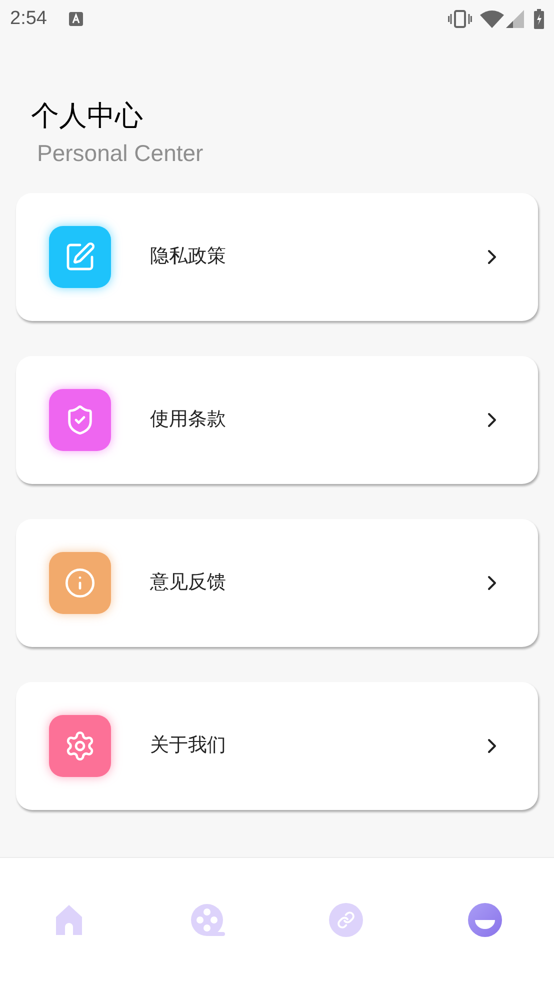 The height and width of the screenshot is (984, 554). Describe the element at coordinates (188, 420) in the screenshot. I see `menu-label: 使用条款` at that location.